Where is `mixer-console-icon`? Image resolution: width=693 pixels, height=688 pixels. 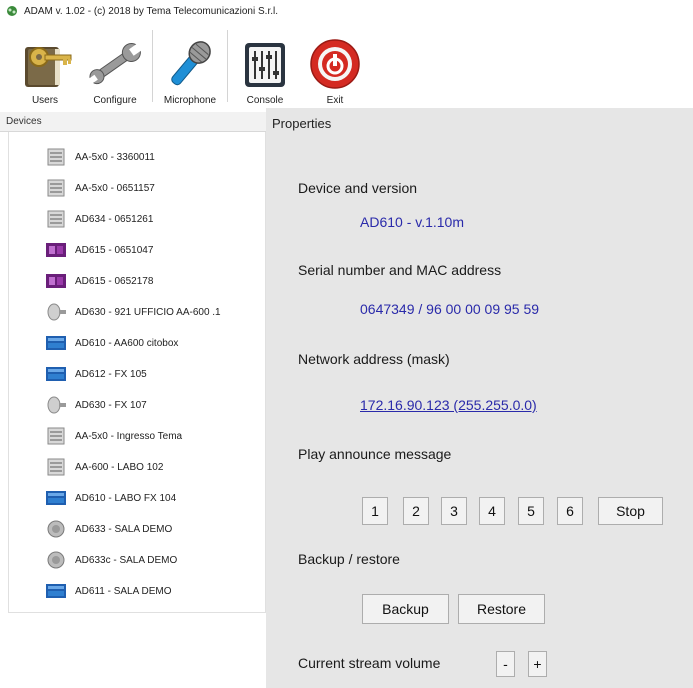 mixer-console-icon is located at coordinates (265, 65).